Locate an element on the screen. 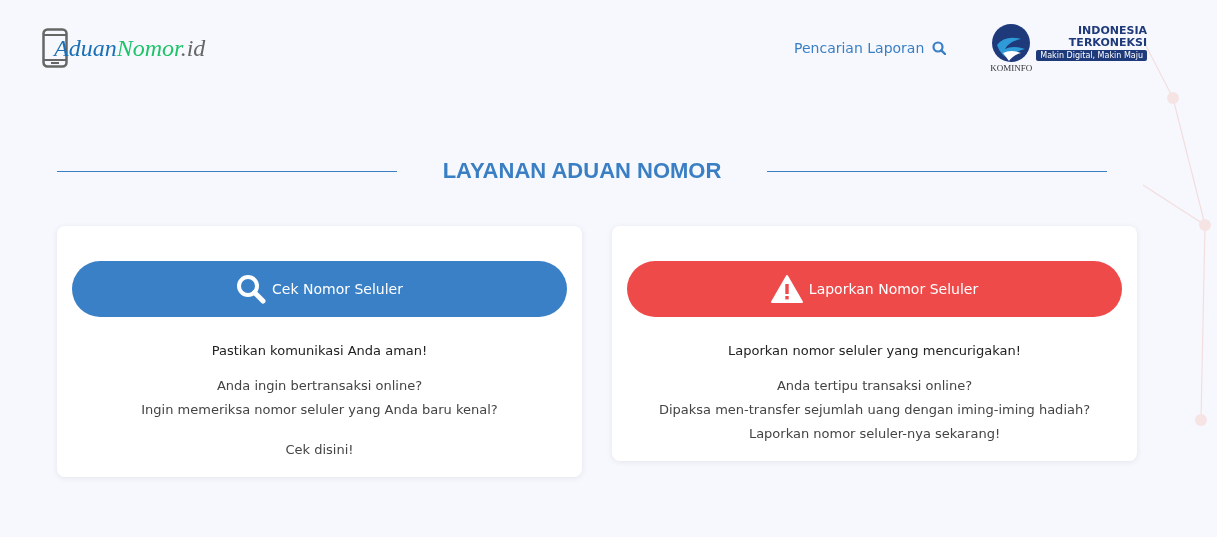 The image size is (1217, 537). card-text: Anda tertipu transaksi online? Dipaksa men-transfer sejumlah uang dengan iming-iming hadiah? Laporkan nomor seluler-nya sekarang! is located at coordinates (874, 410).